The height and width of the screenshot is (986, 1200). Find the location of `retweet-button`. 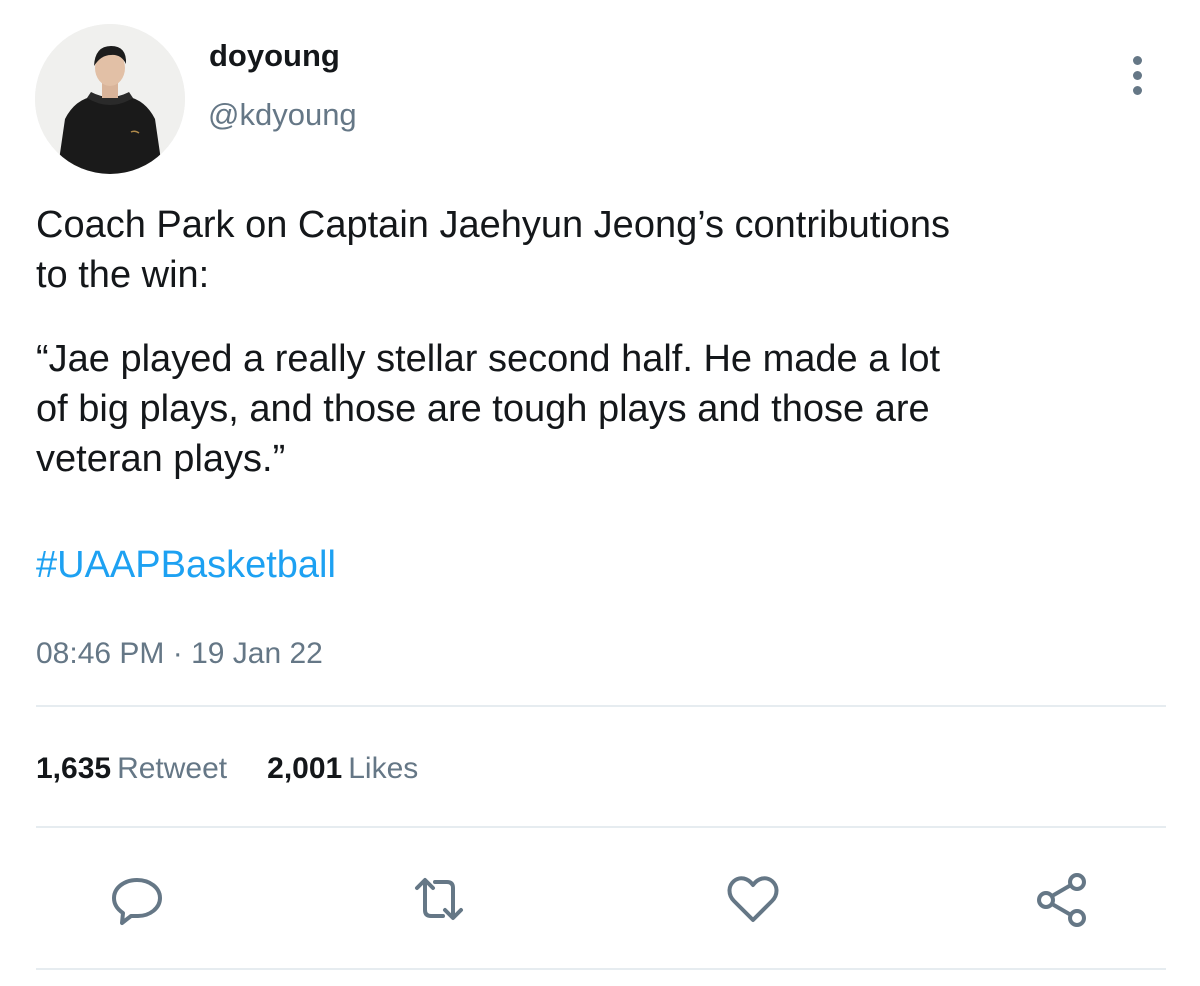

retweet-button is located at coordinates (439, 900).